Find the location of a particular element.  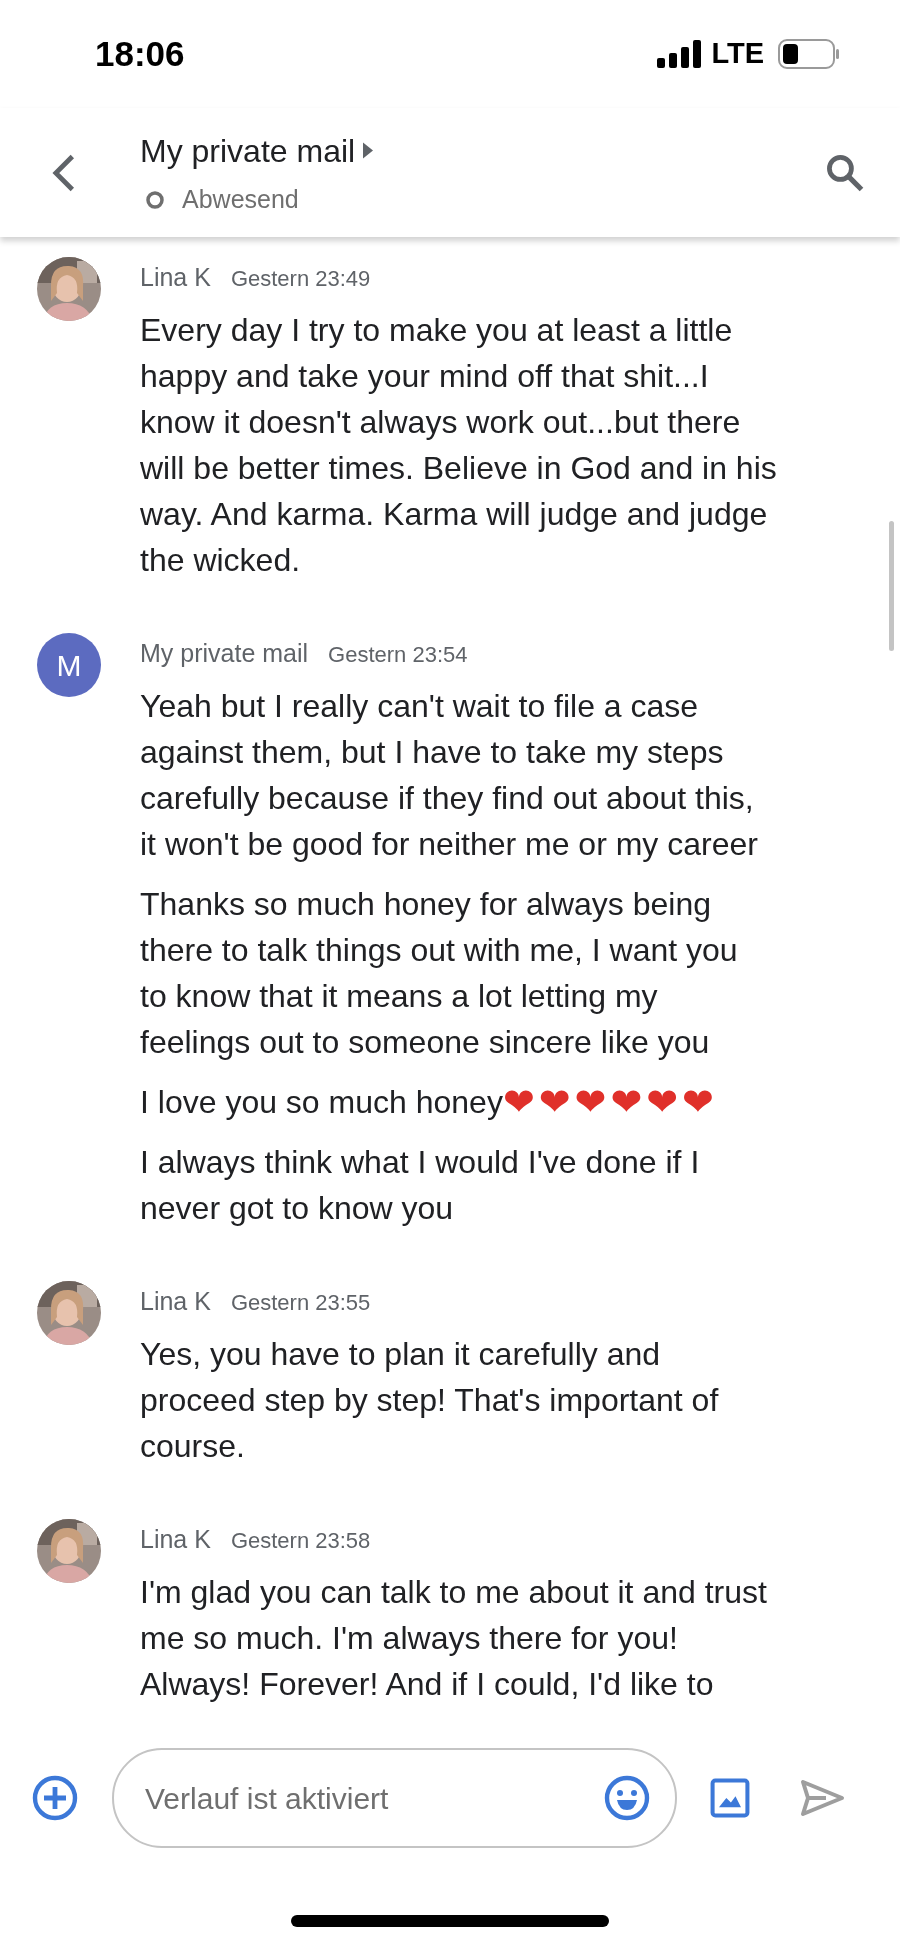

message-text: Every day I try to make you at least a little happy and take your mind off that shit...I know it doesn't always work out...but there will be better times. Believe in God and in his way. And karma. Karma will judge and judge the wicked. is located at coordinates (459, 445).